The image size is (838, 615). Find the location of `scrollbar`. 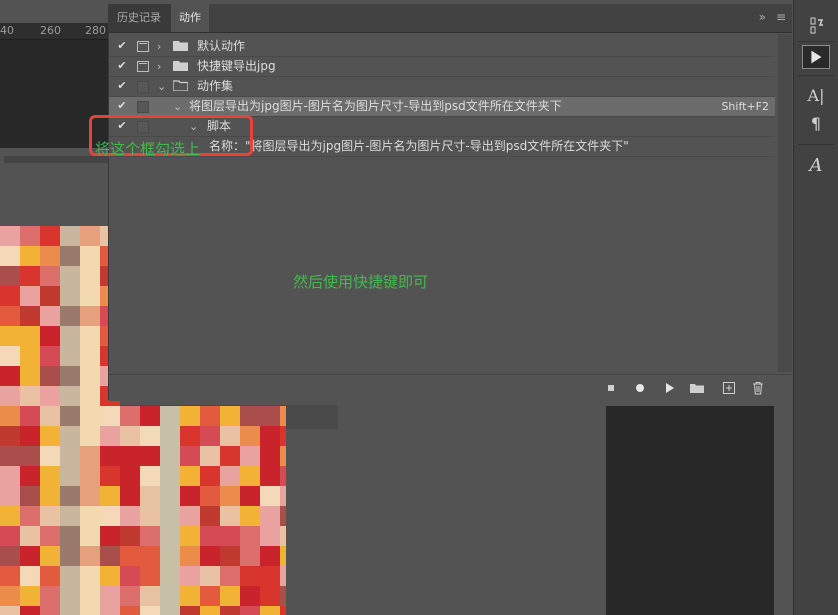

scrollbar is located at coordinates (785, 203).